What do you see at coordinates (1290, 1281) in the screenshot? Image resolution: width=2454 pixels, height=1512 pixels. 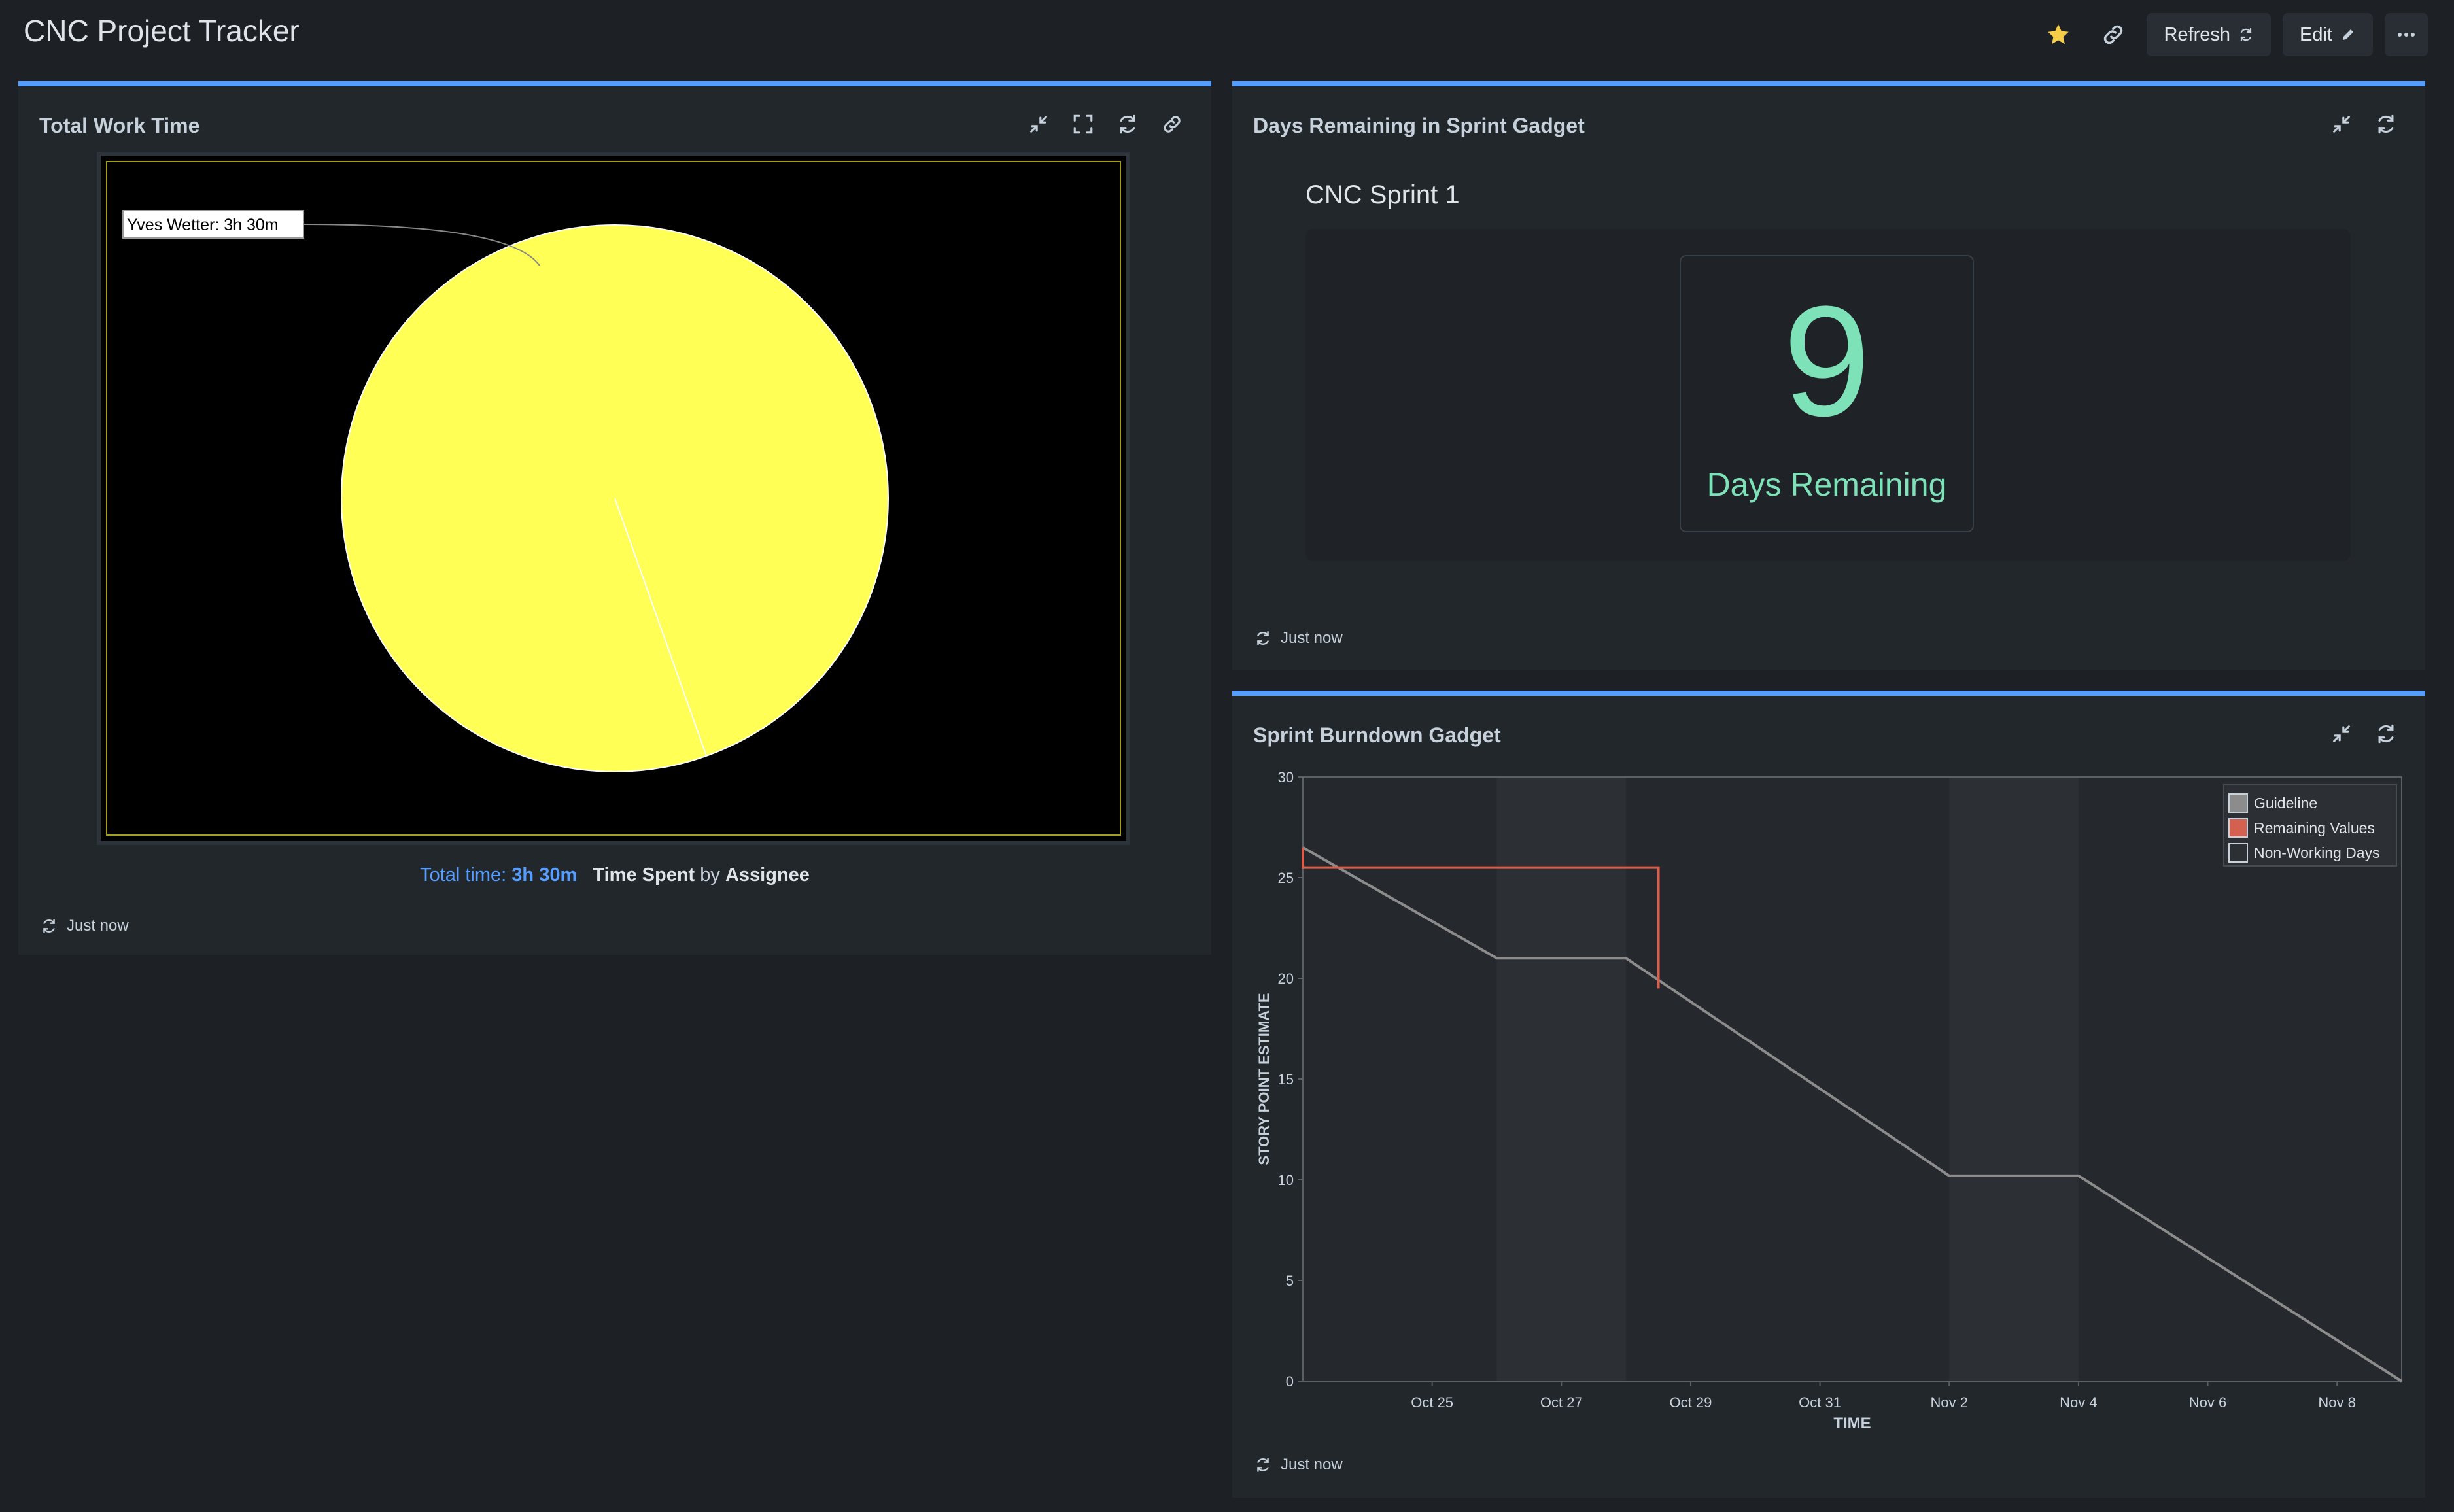 I see `y-tick-label: 5` at bounding box center [1290, 1281].